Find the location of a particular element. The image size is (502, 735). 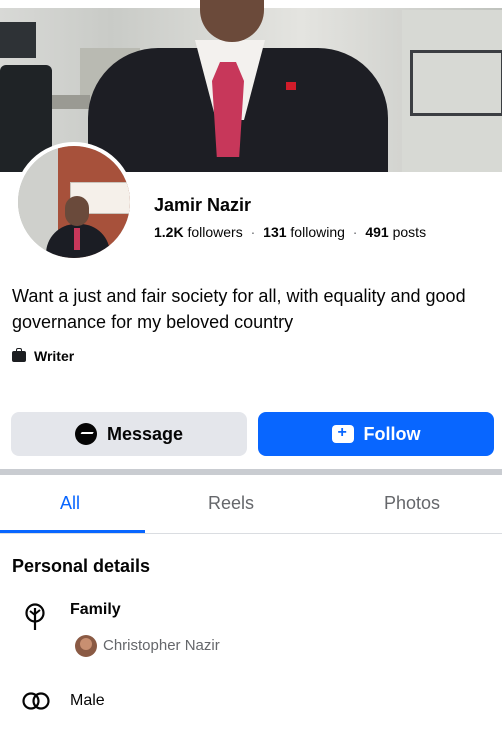

message-button: Message is located at coordinates (129, 434).